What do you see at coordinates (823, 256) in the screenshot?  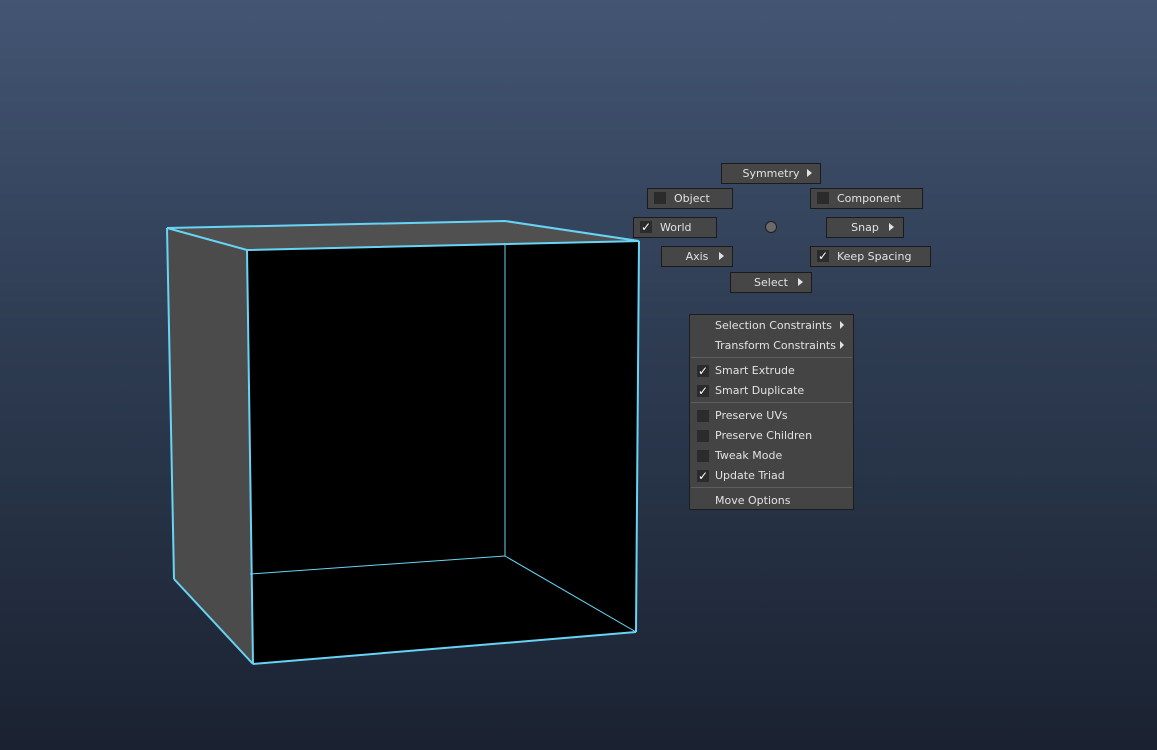 I see `keep-spacing-checkbox: ✓` at bounding box center [823, 256].